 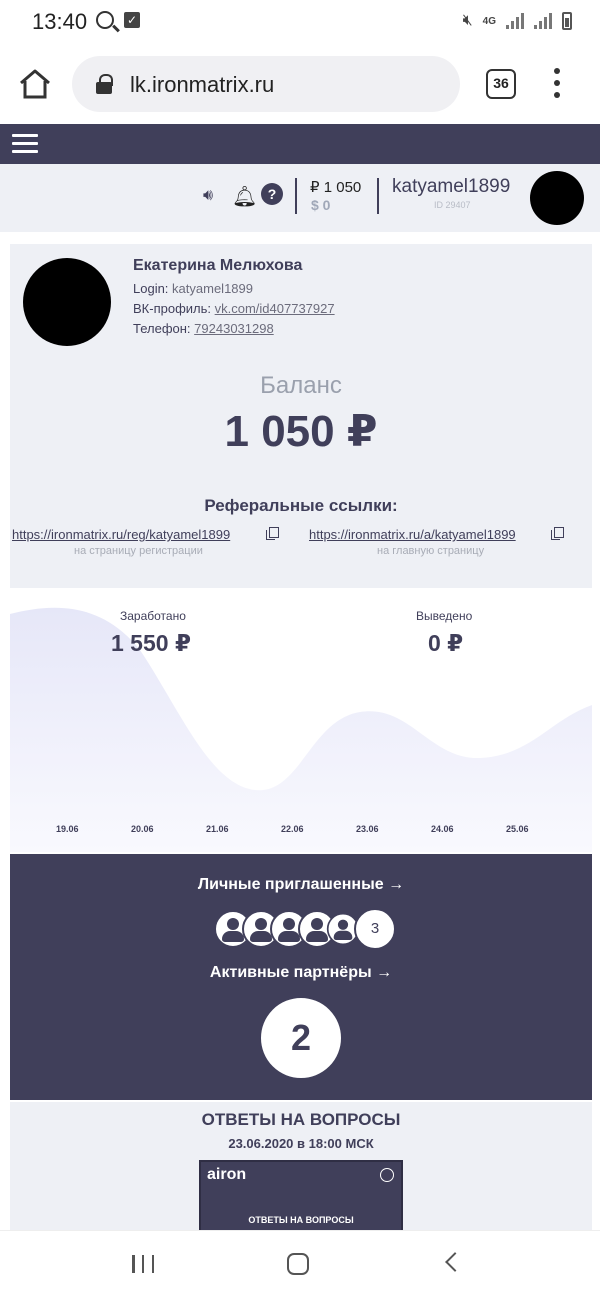 I want to click on url-text: lk.ironmatrix.ru, so click(x=202, y=85).